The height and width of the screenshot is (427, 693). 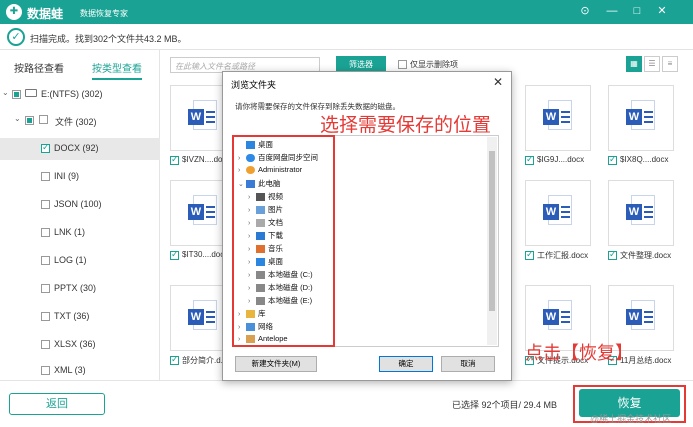 I want to click on type-label: JSON (100), so click(x=78, y=204).